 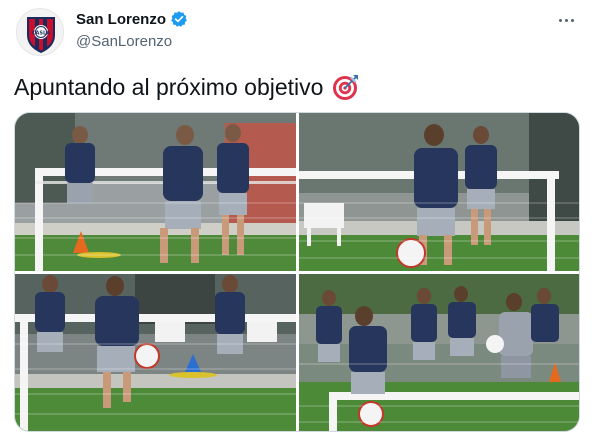 I want to click on club-crest-icon: CASLA, so click(x=41, y=35).